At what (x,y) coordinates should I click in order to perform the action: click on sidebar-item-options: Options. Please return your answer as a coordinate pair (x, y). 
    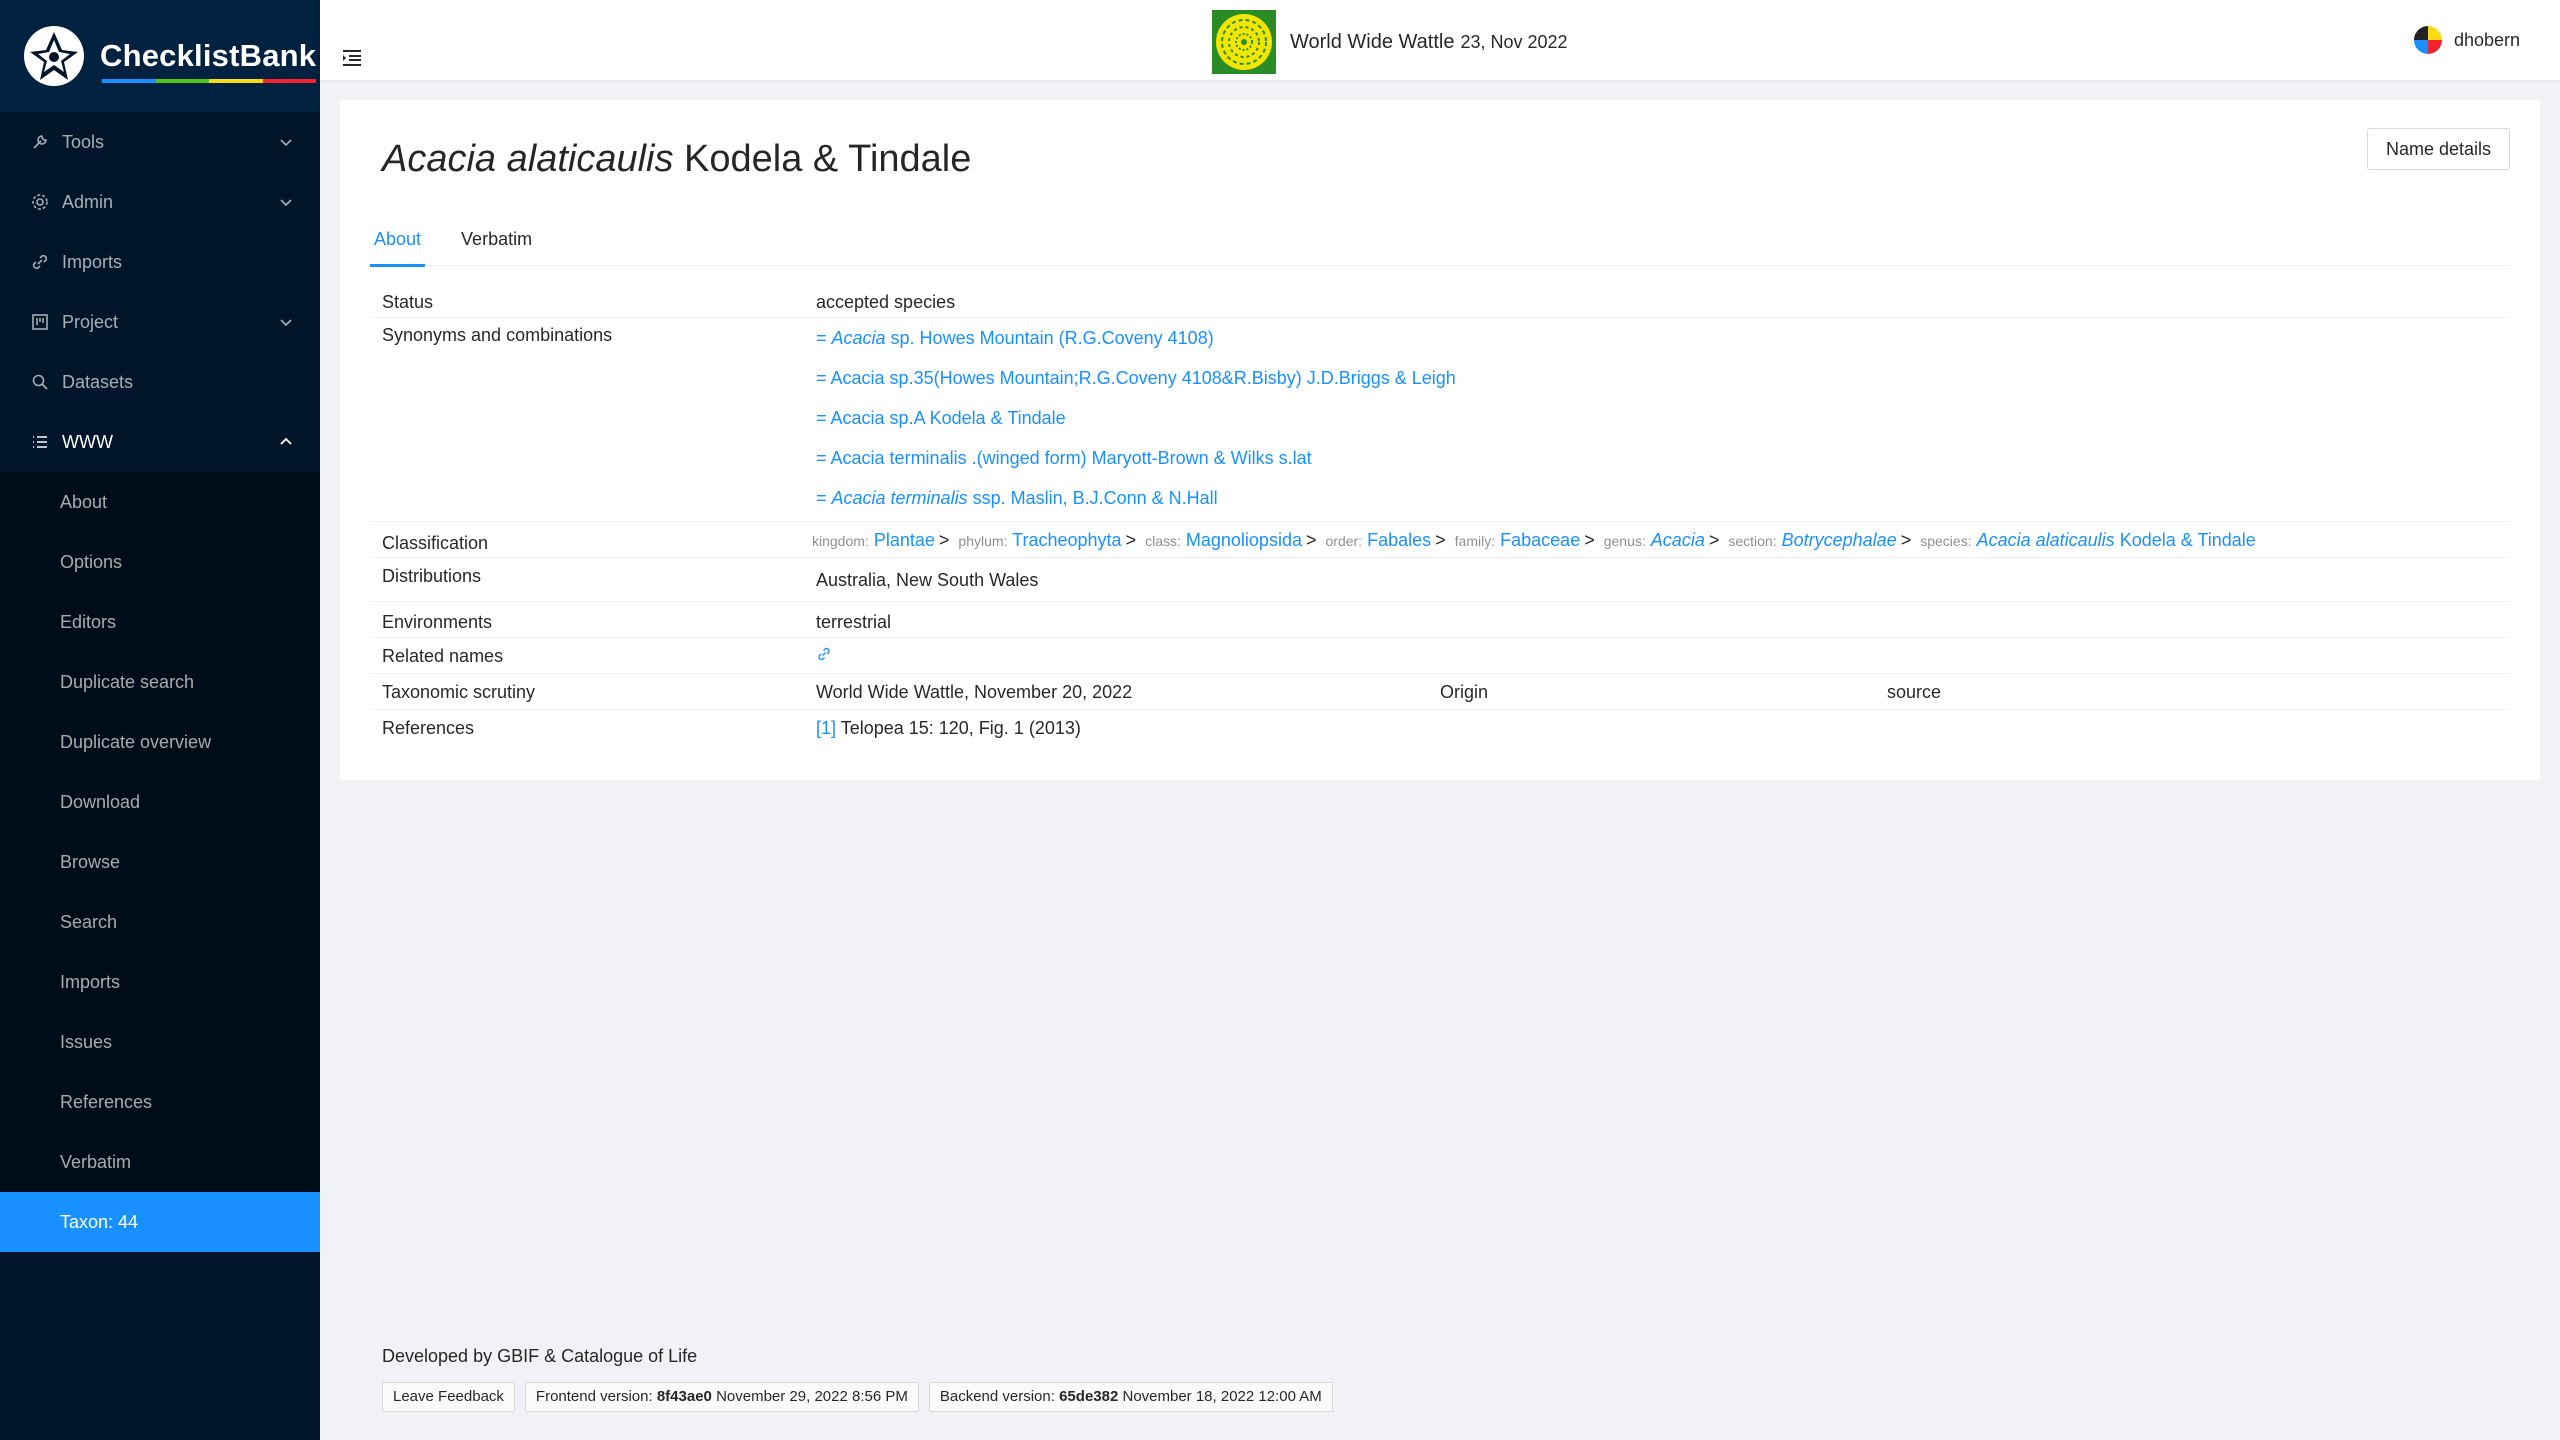
    Looking at the image, I should click on (160, 562).